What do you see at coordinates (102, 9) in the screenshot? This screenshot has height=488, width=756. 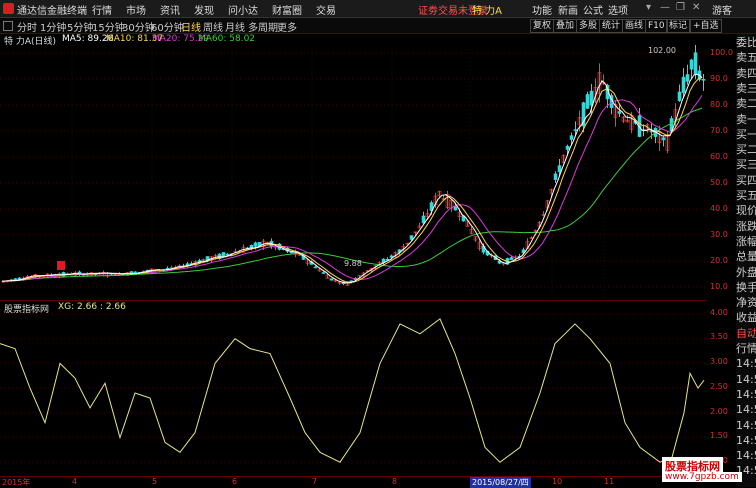 I see `menu-hangqing: 行情` at bounding box center [102, 9].